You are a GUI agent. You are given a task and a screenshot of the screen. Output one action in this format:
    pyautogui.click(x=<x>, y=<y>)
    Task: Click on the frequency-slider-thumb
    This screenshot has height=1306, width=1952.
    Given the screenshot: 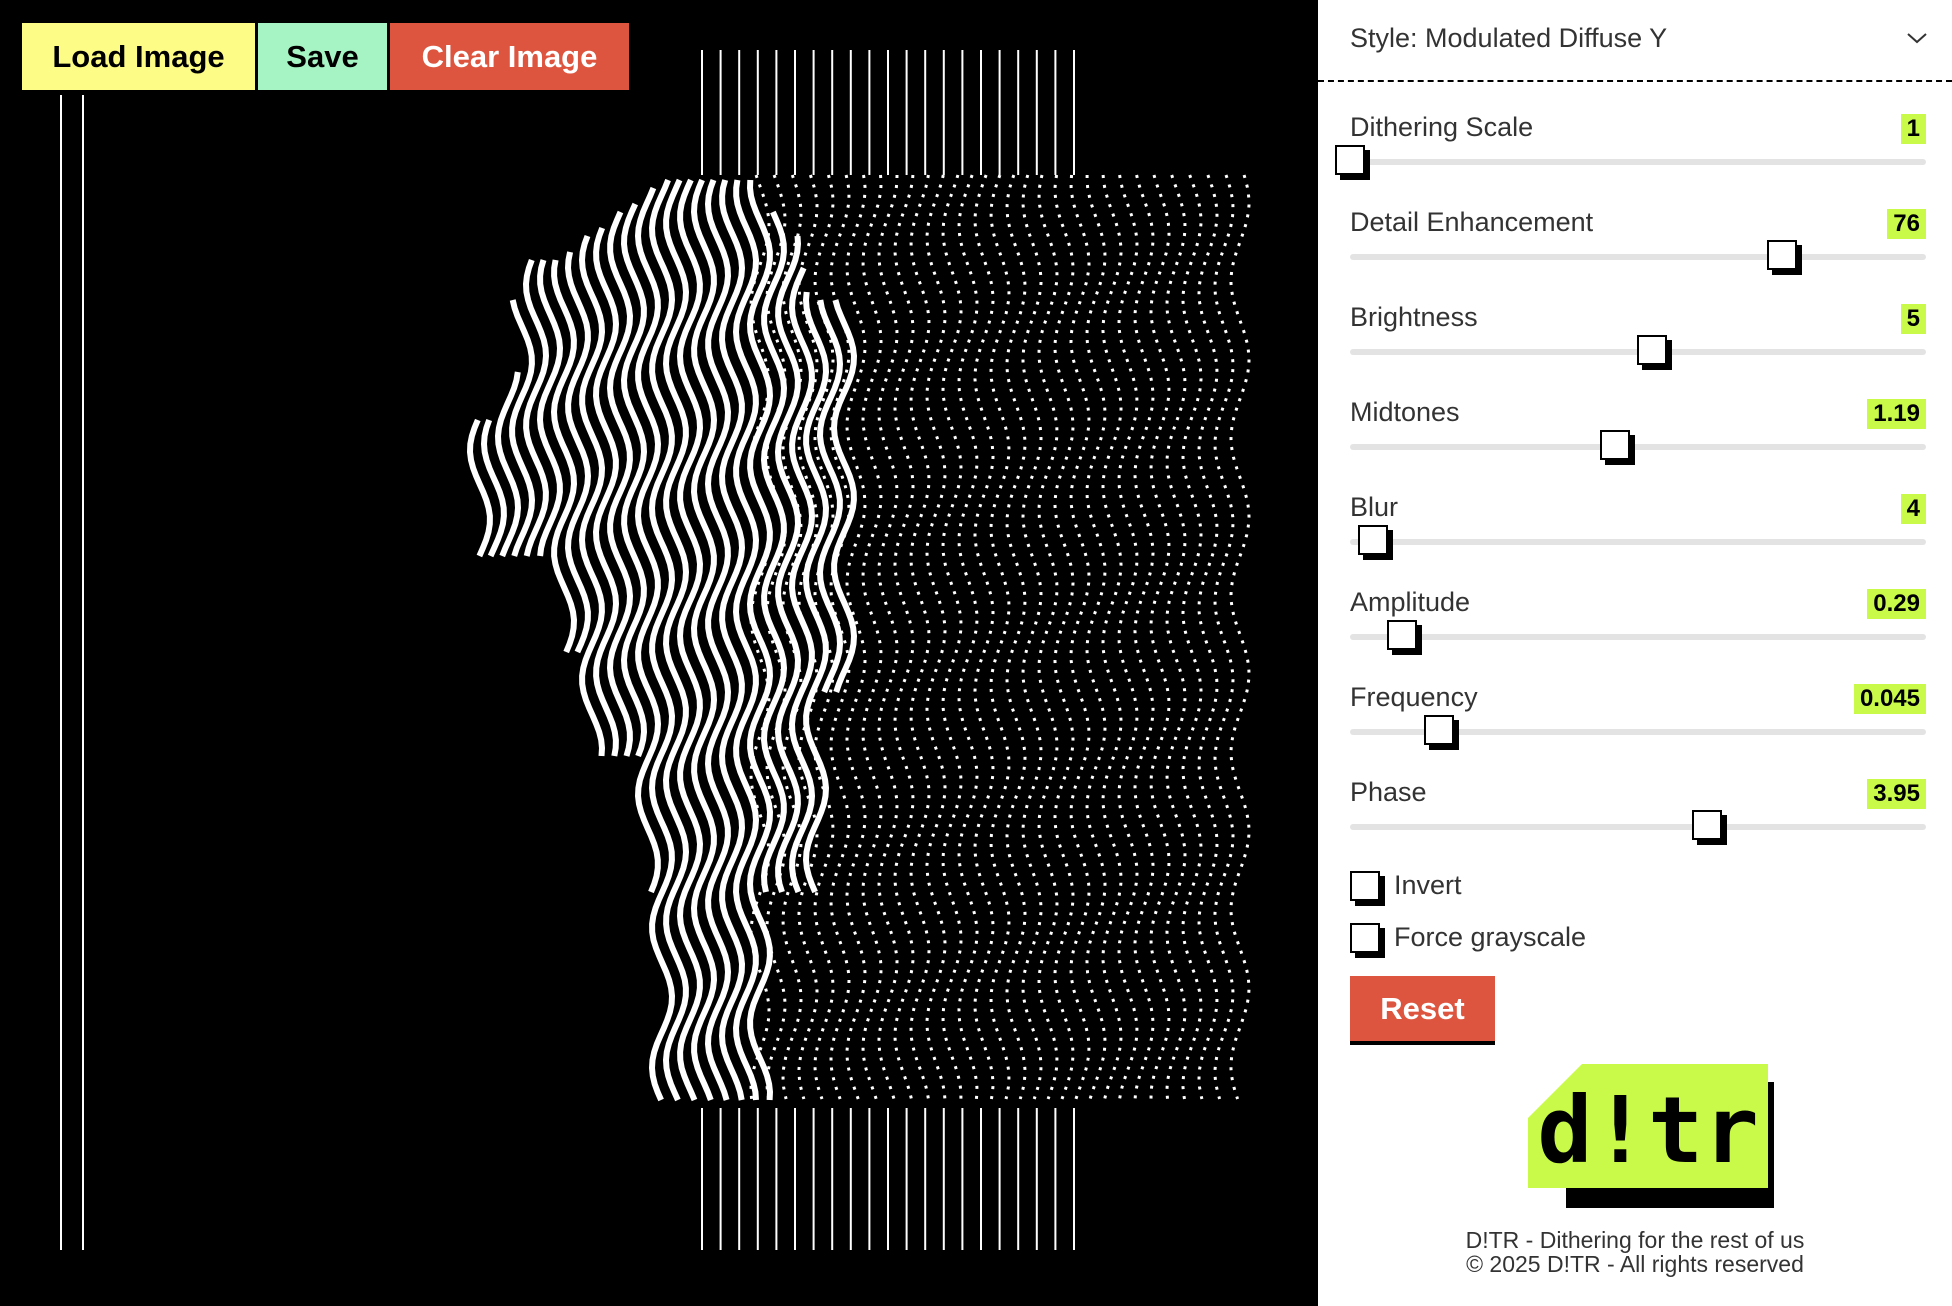 What is the action you would take?
    pyautogui.click(x=1439, y=730)
    